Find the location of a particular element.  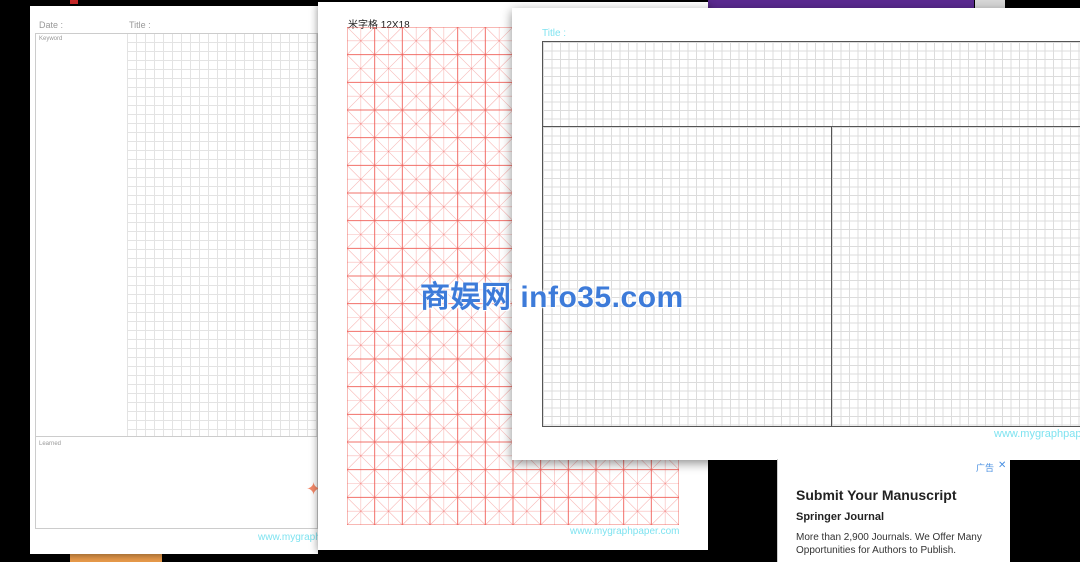

ad-title: Submit Your Manuscript is located at coordinates (876, 495).